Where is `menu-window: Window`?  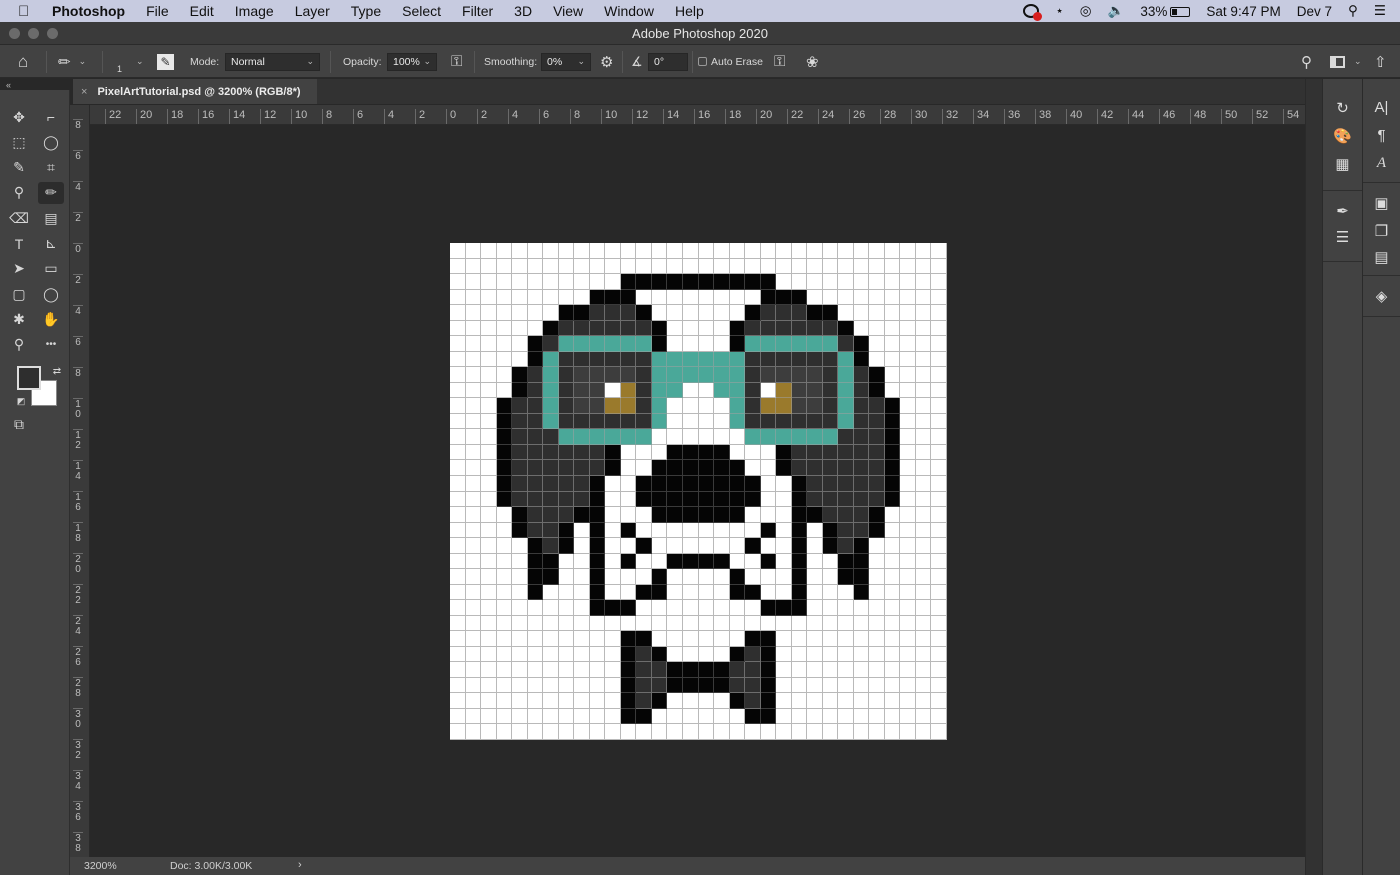
menu-window: Window is located at coordinates (629, 11).